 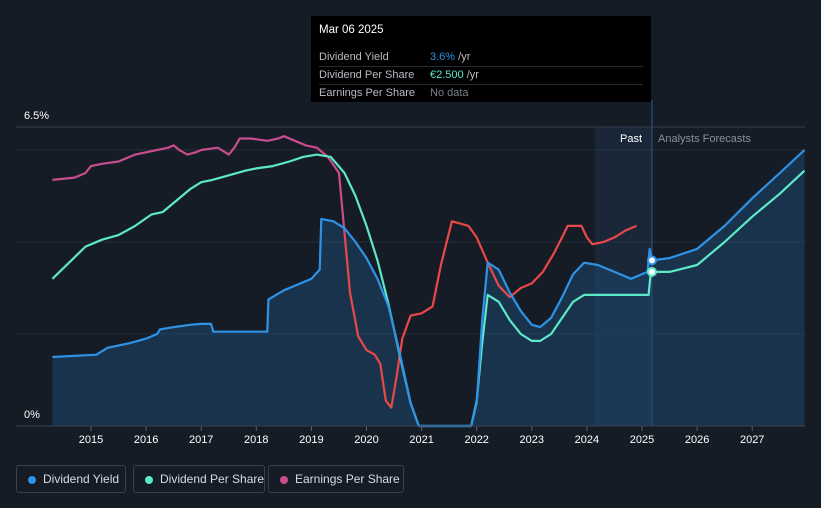 What do you see at coordinates (587, 440) in the screenshot?
I see `x-tick-label: 2024` at bounding box center [587, 440].